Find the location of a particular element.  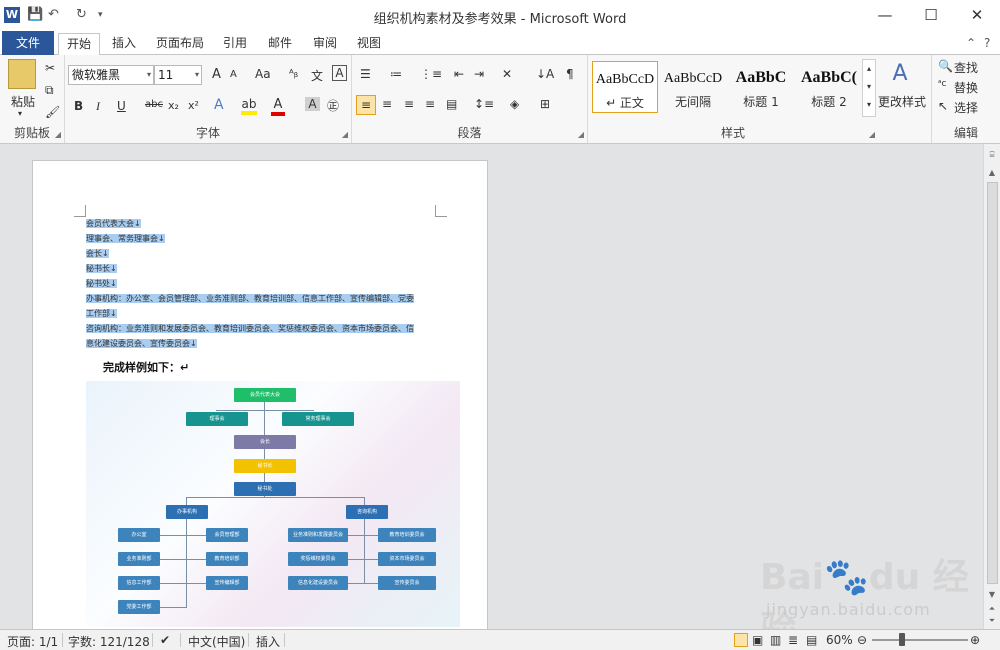

zoom-level: 60% is located at coordinates (839, 640).